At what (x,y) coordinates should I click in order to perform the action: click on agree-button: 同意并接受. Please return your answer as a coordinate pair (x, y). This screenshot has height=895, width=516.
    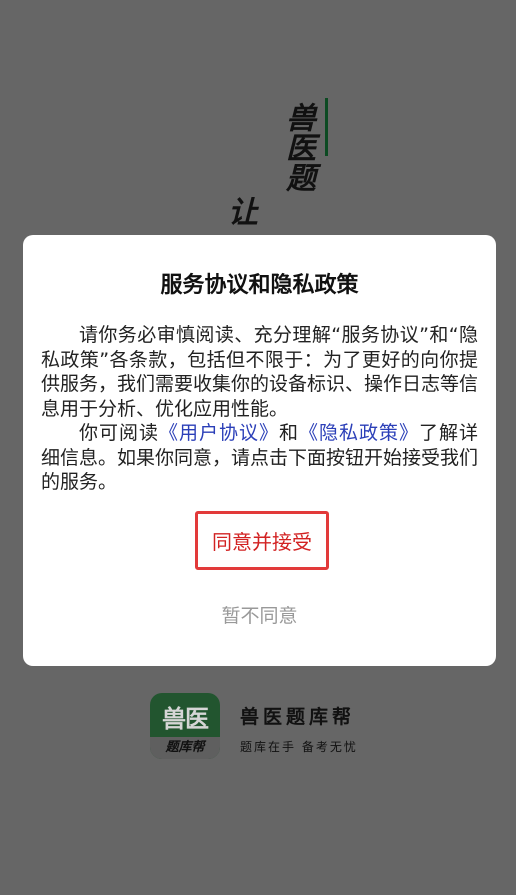
    Looking at the image, I should click on (262, 540).